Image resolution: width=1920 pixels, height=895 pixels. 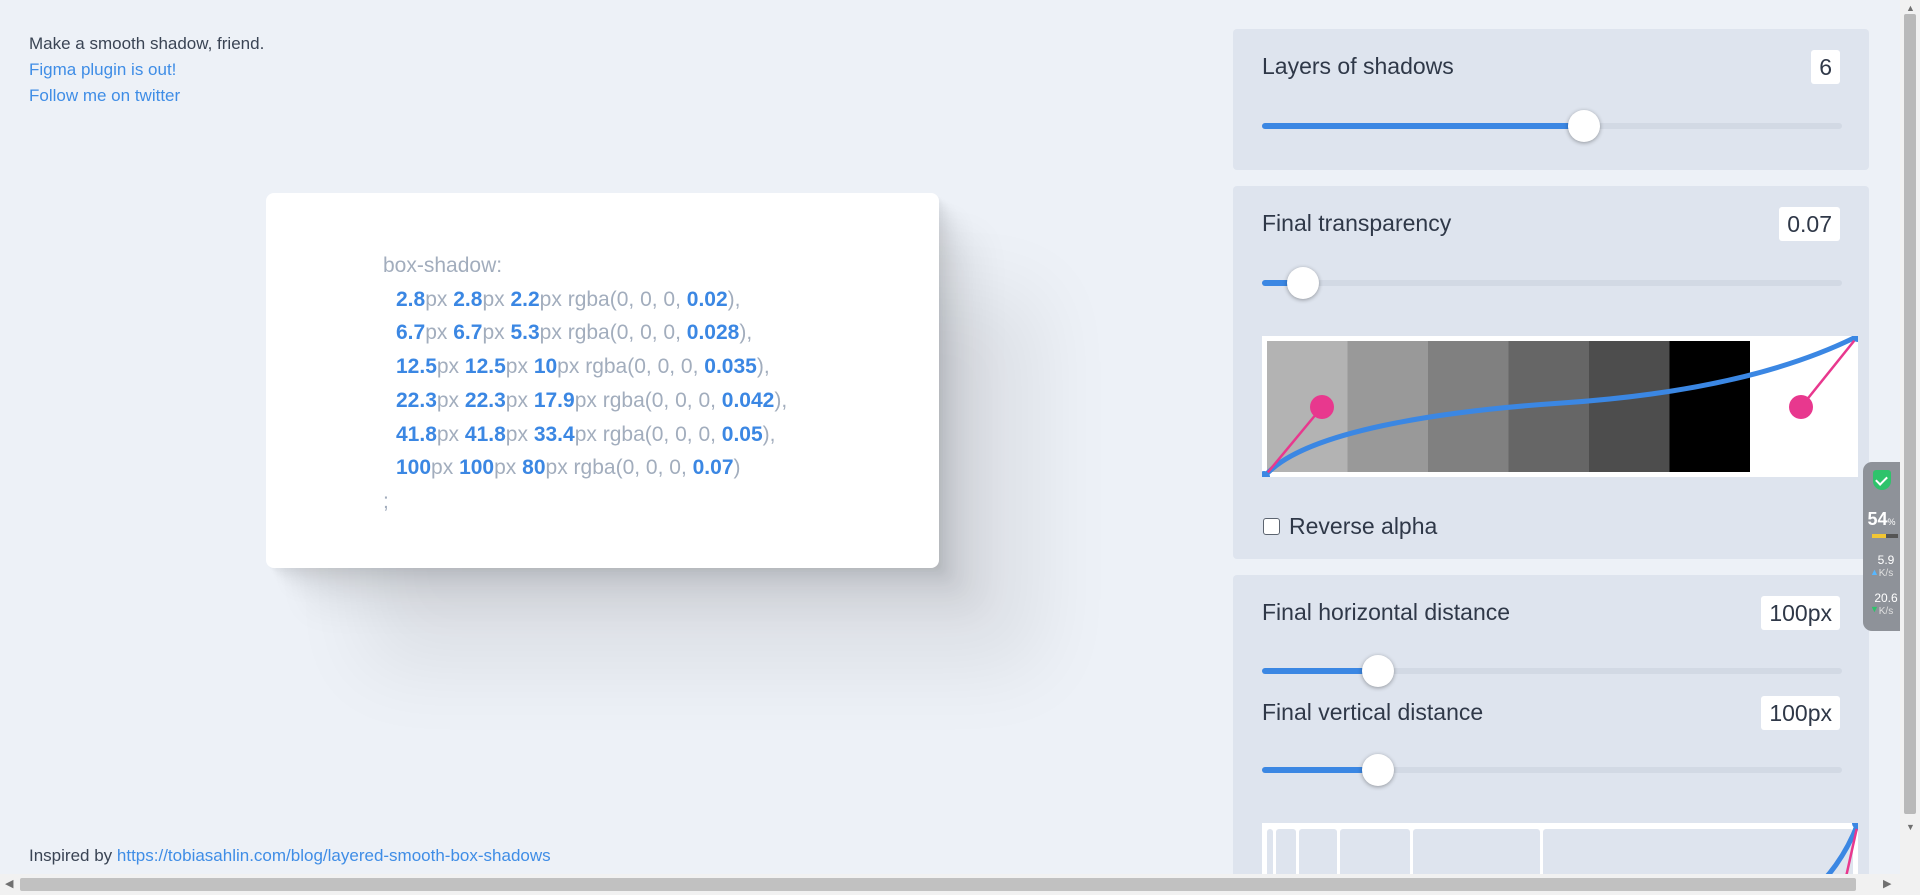 What do you see at coordinates (1363, 526) in the screenshot?
I see `reverse-alpha-label: Reverse alpha` at bounding box center [1363, 526].